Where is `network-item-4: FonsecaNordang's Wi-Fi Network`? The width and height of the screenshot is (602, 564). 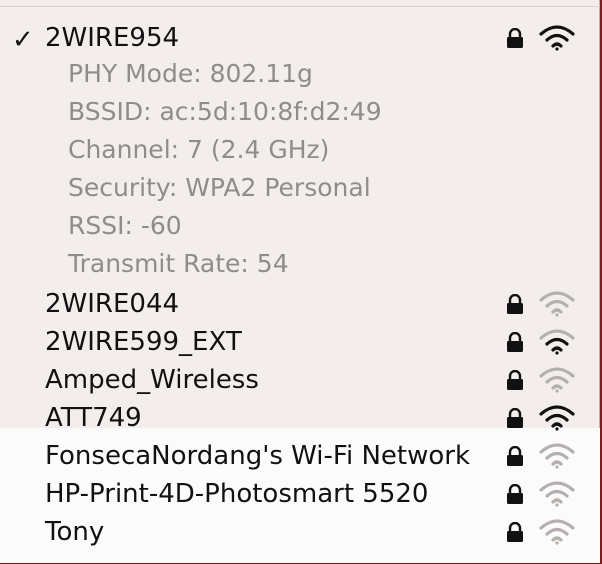 network-item-4: FonsecaNordang's Wi-Fi Network is located at coordinates (300, 456).